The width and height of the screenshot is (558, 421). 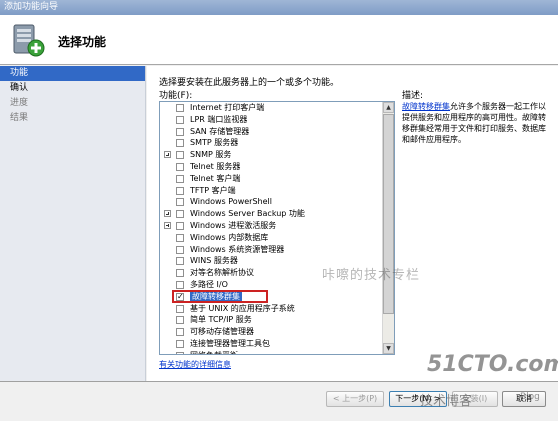 I want to click on feature-label: Telnet 服务器, so click(x=215, y=166).